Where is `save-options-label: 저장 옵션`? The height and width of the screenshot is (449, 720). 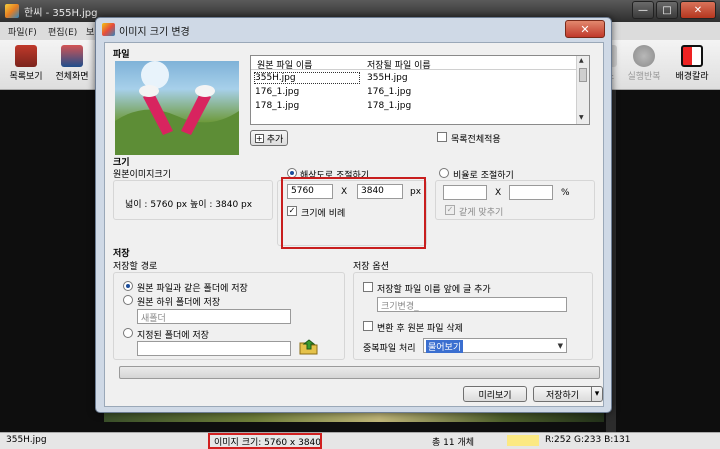 save-options-label: 저장 옵션 is located at coordinates (371, 267).